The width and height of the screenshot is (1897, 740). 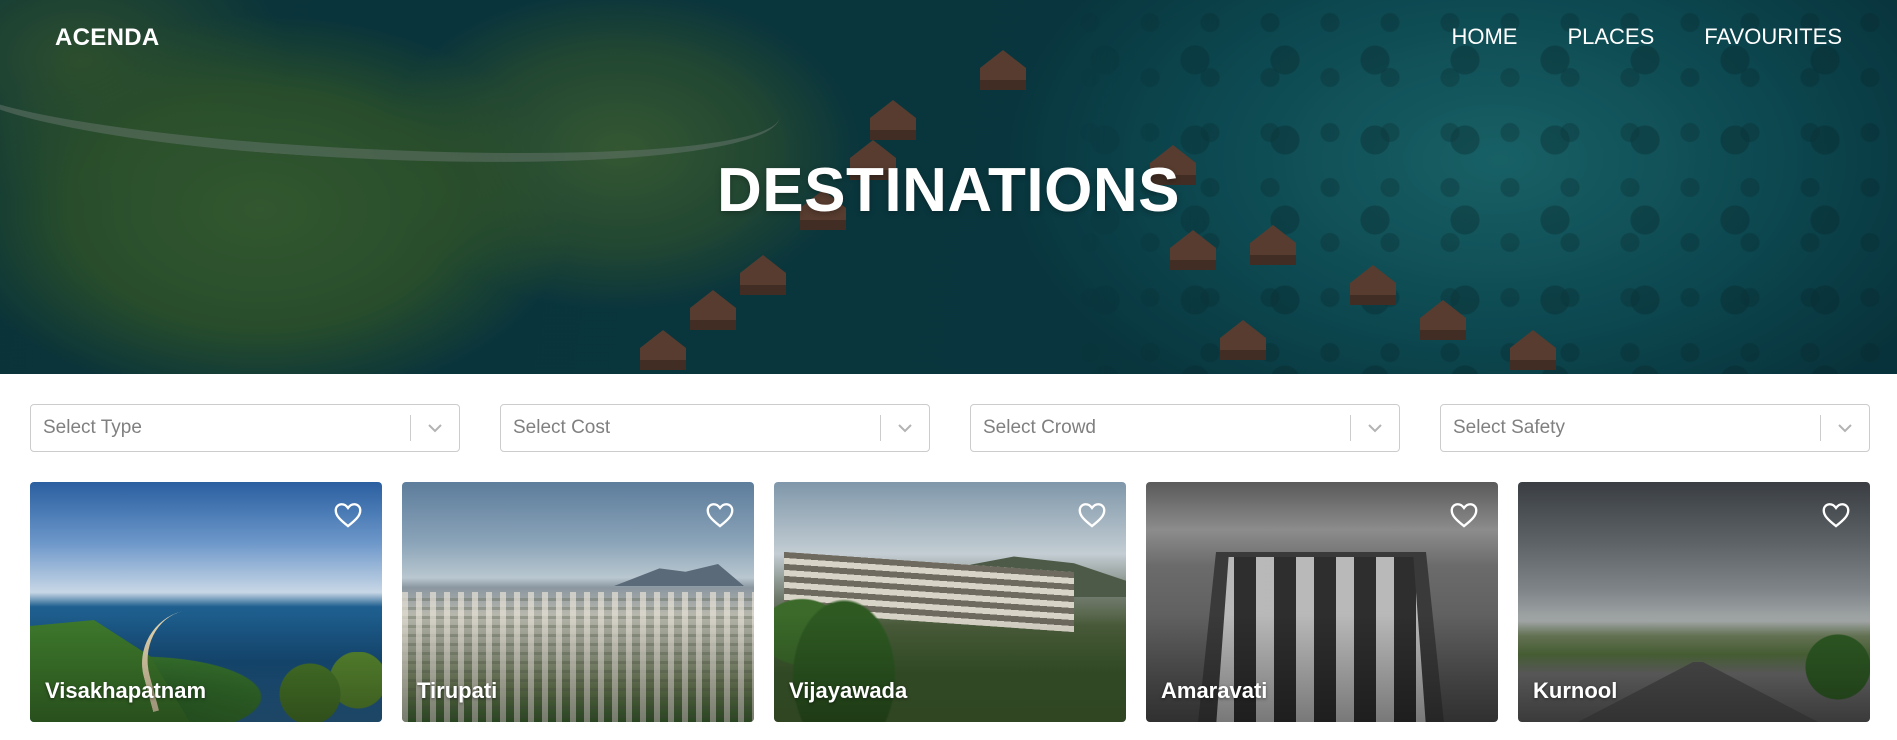 I want to click on destination-card: Kurnool, so click(x=1694, y=602).